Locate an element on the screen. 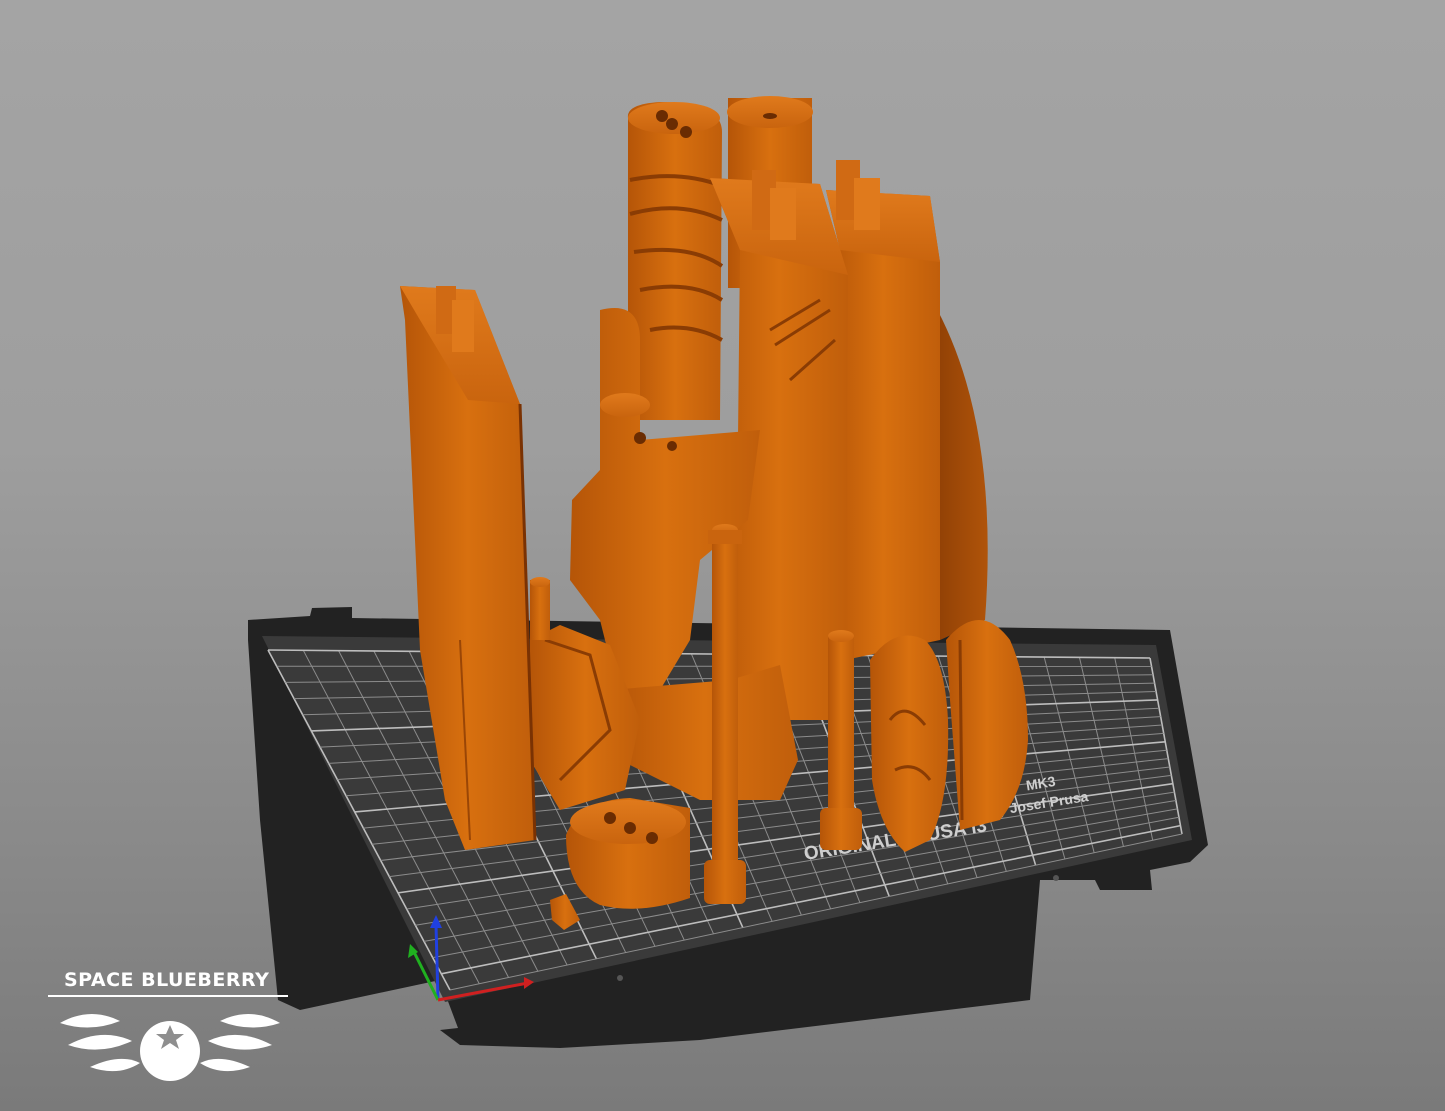 Image resolution: width=1445 pixels, height=1111 pixels. space-blueberry-logo: SPACE BLUEBERRY is located at coordinates (170, 1035).